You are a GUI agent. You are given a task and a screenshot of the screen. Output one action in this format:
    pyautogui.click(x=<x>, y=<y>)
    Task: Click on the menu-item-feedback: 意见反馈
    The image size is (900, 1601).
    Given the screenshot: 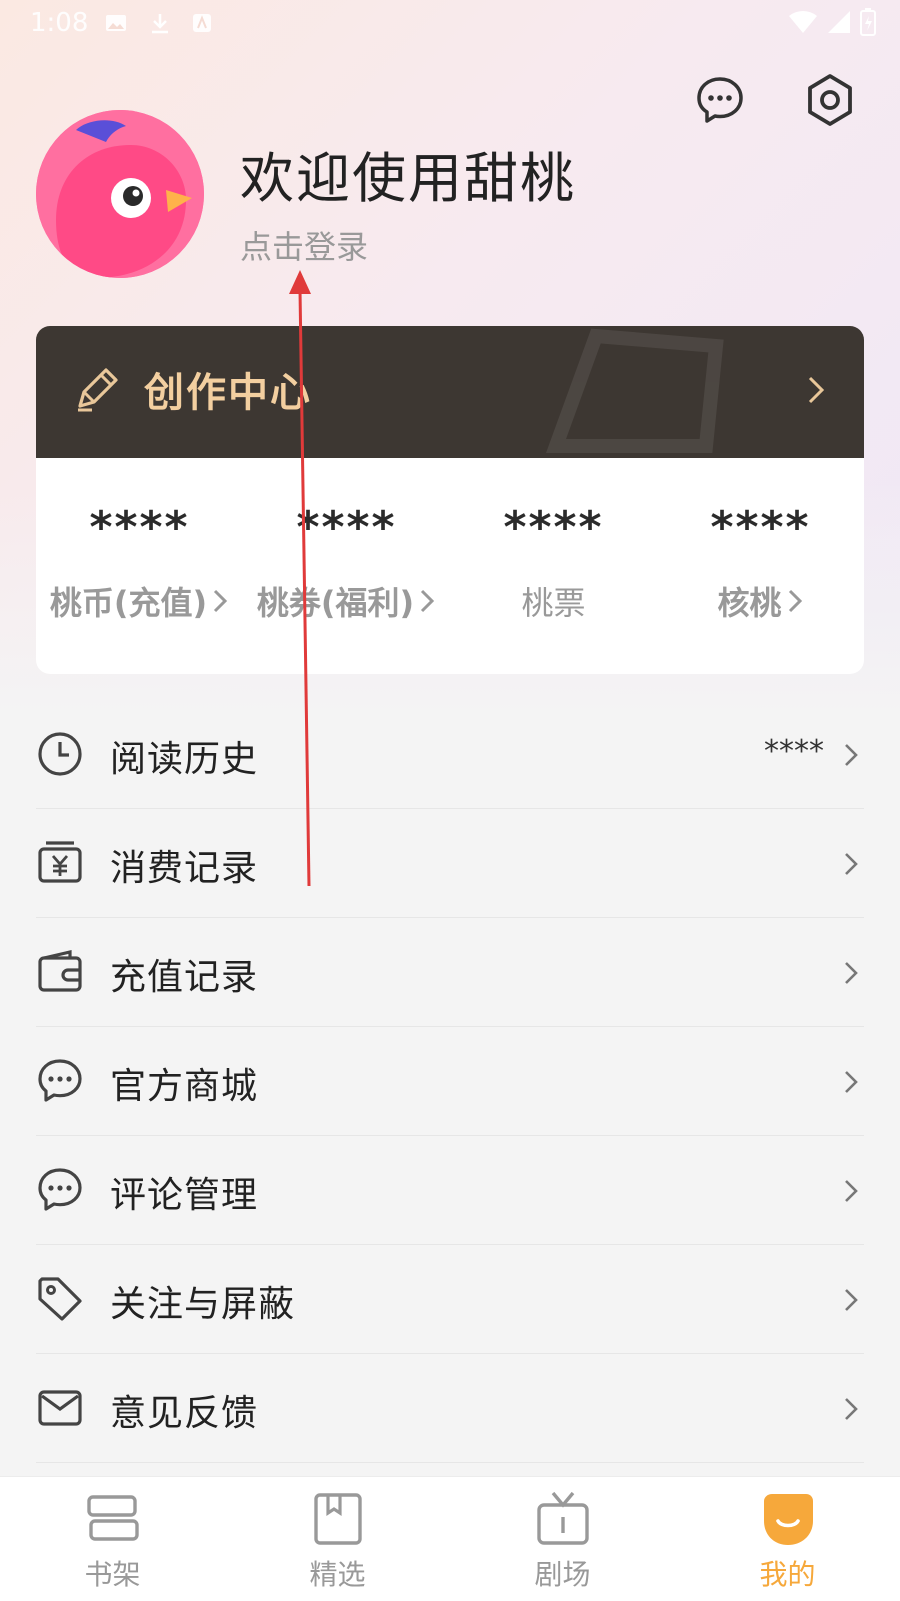 What is the action you would take?
    pyautogui.click(x=450, y=1408)
    